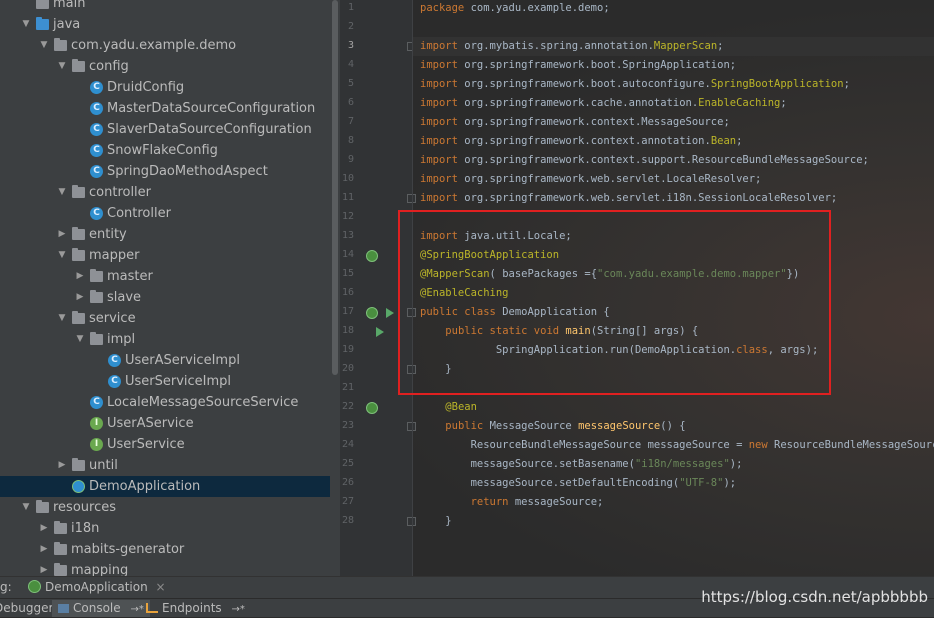  Describe the element at coordinates (165, 192) in the screenshot. I see `tree-item: ▼ controller` at that location.